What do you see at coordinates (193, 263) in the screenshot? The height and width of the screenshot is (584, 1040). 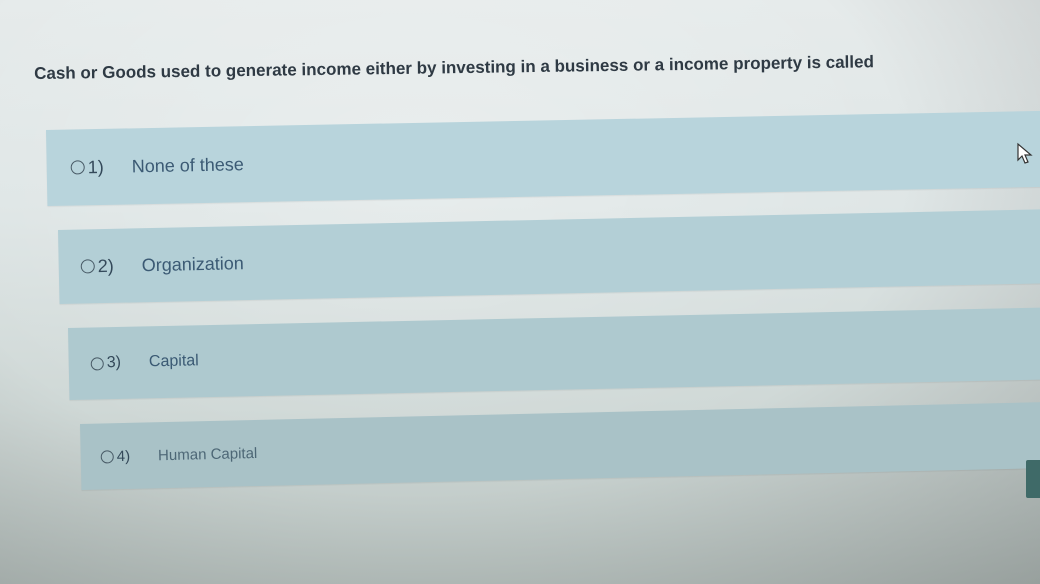 I see `option-label: Organization` at bounding box center [193, 263].